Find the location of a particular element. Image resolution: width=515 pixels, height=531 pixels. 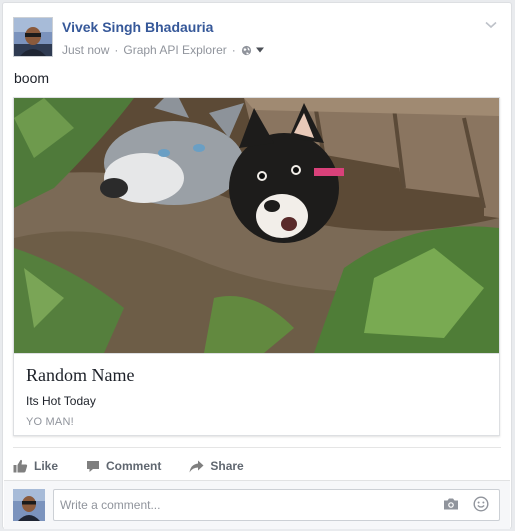

camera-icon is located at coordinates (451, 504).